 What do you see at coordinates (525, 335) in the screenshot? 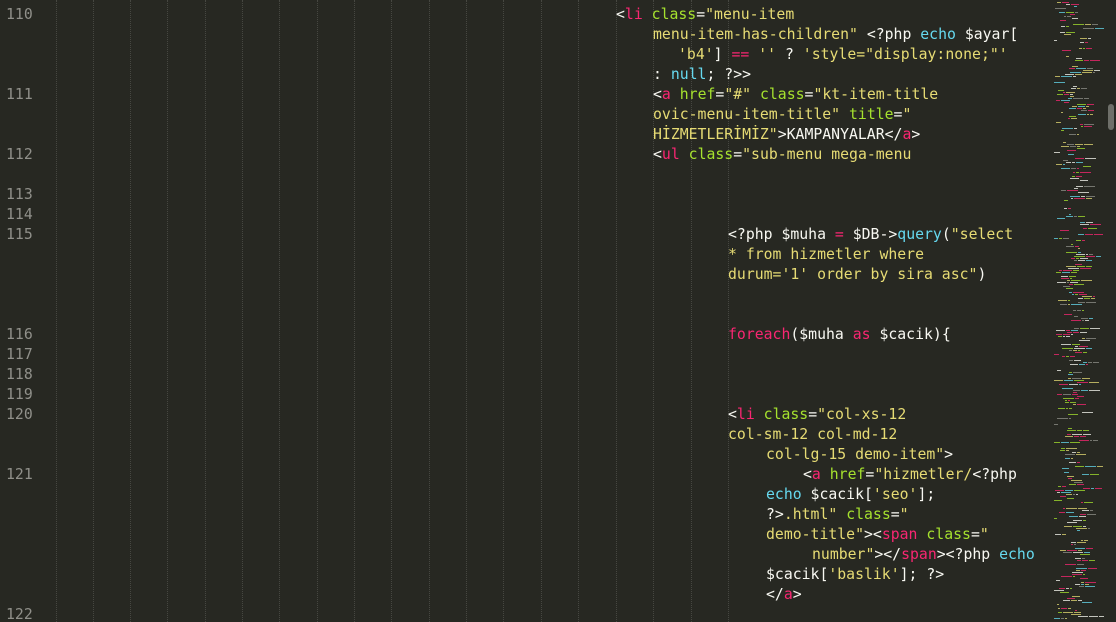
I see `code-line: 116 foreach($muha as $cacik){` at bounding box center [525, 335].